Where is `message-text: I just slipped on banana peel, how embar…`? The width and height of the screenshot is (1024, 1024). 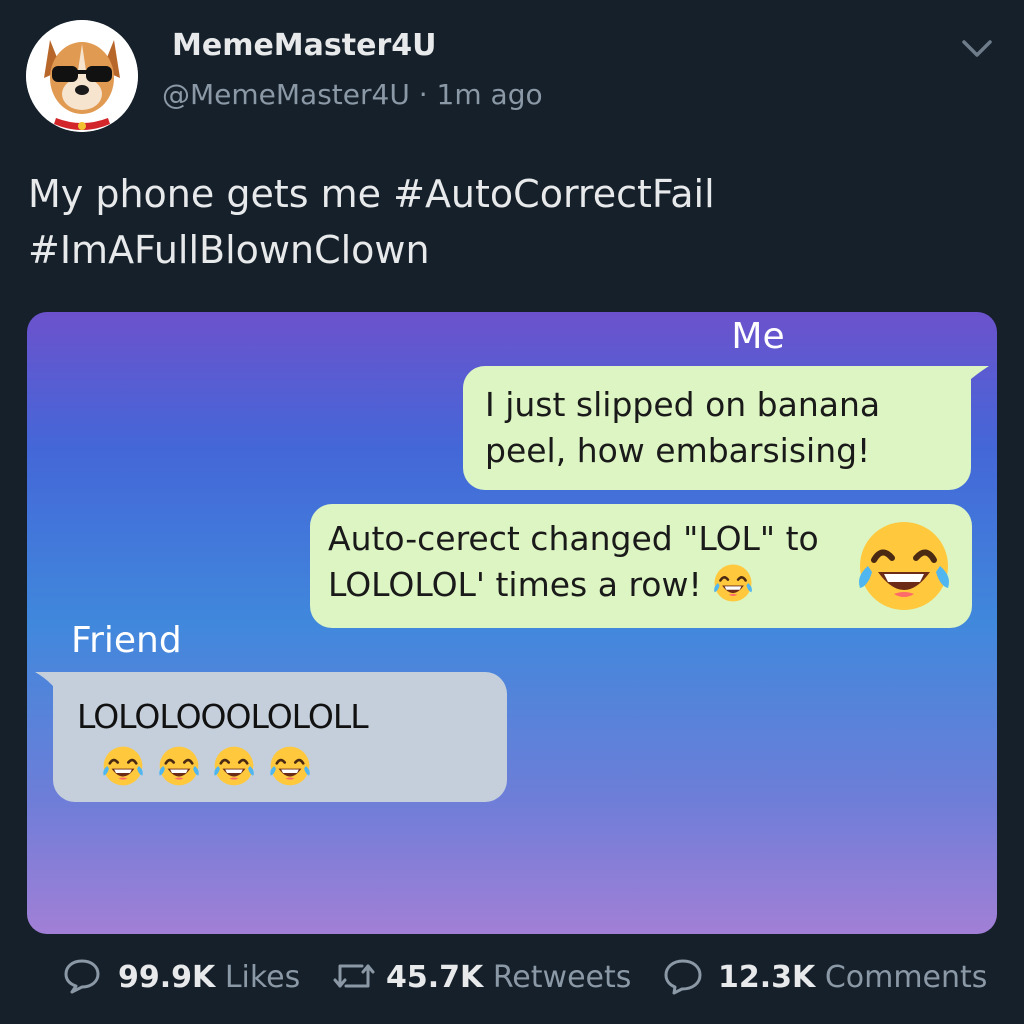 message-text: I just slipped on banana peel, how embar… is located at coordinates (683, 427).